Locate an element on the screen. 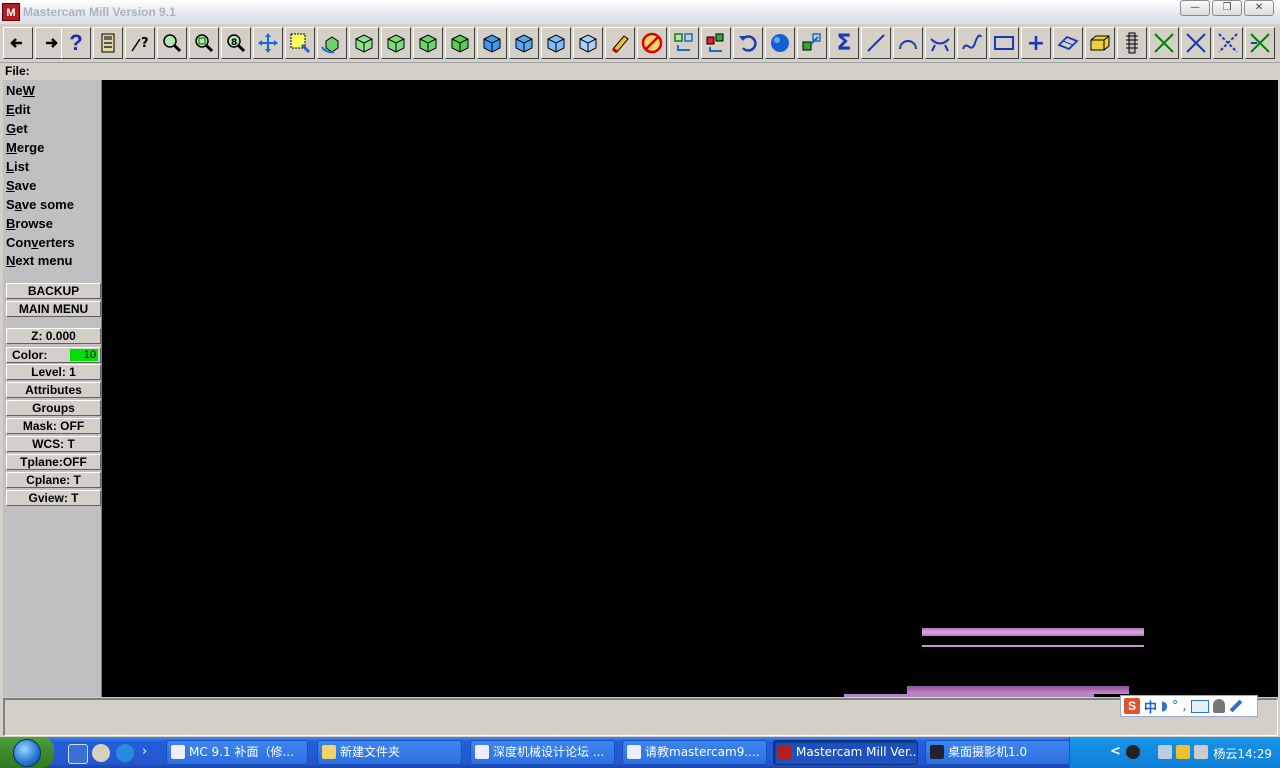 This screenshot has height=768, width=1280. transform-2-icon is located at coordinates (716, 43).